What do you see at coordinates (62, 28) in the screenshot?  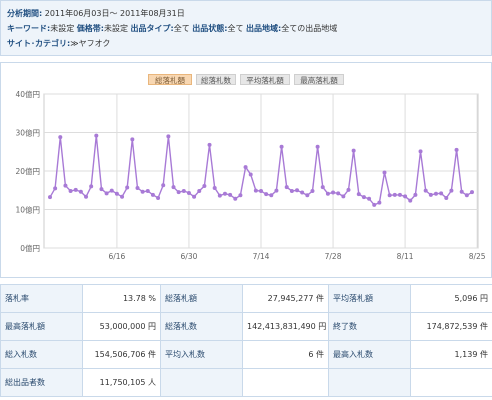 I see `keyword-value: 未設定` at bounding box center [62, 28].